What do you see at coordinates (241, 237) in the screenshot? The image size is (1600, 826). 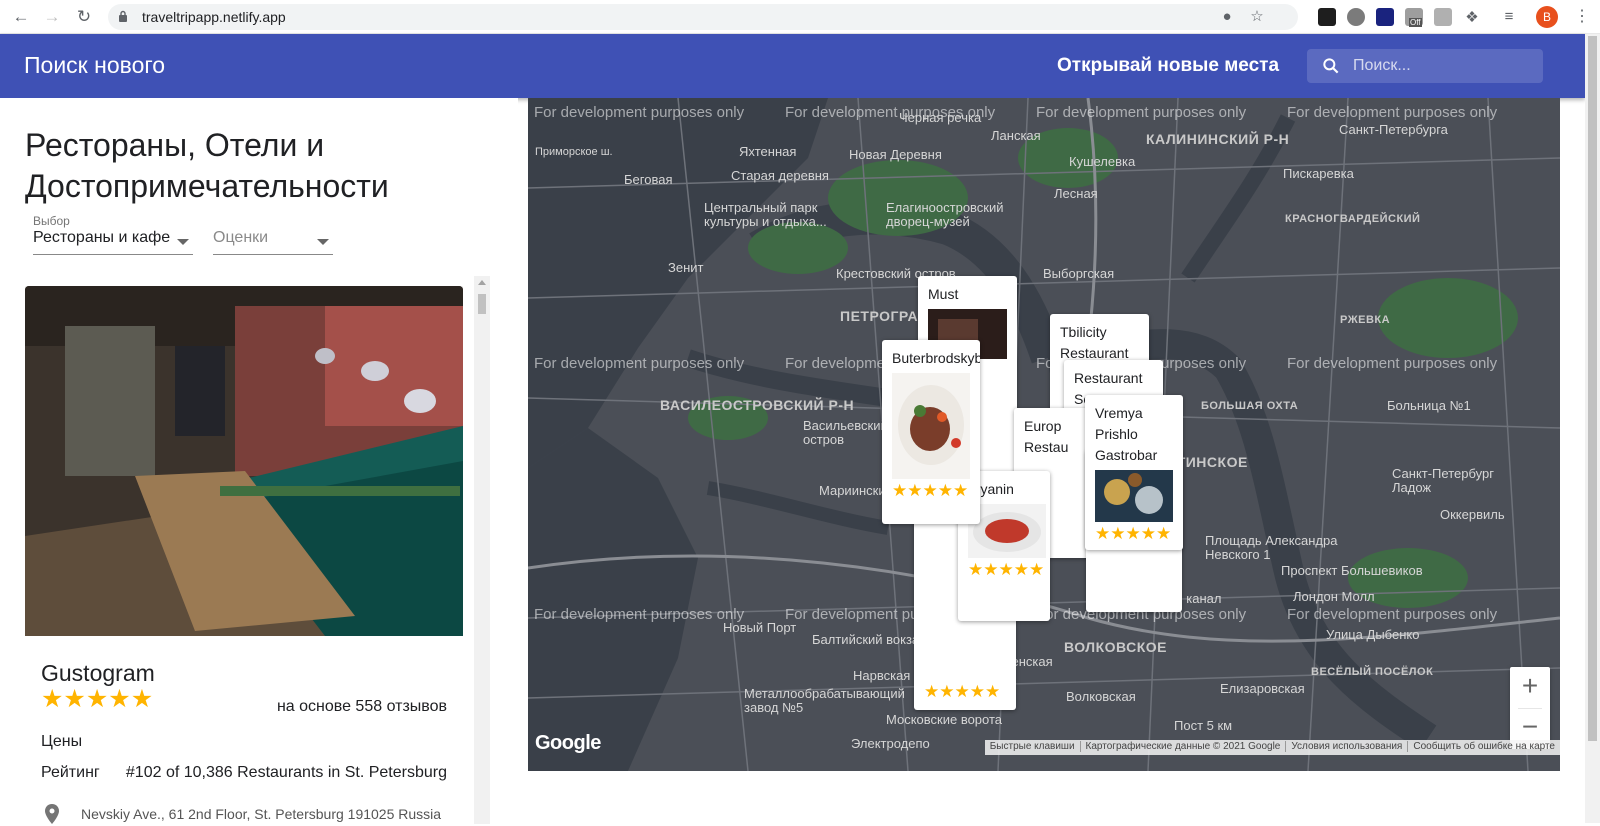 I see `rating-select-value: Оценки` at bounding box center [241, 237].